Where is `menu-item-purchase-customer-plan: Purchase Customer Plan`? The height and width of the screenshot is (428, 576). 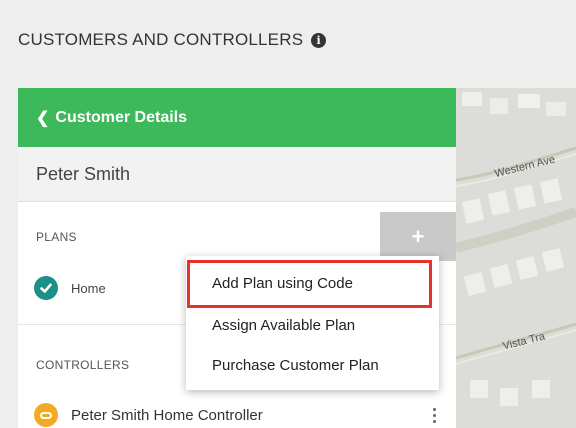 menu-item-purchase-customer-plan: Purchase Customer Plan is located at coordinates (312, 365).